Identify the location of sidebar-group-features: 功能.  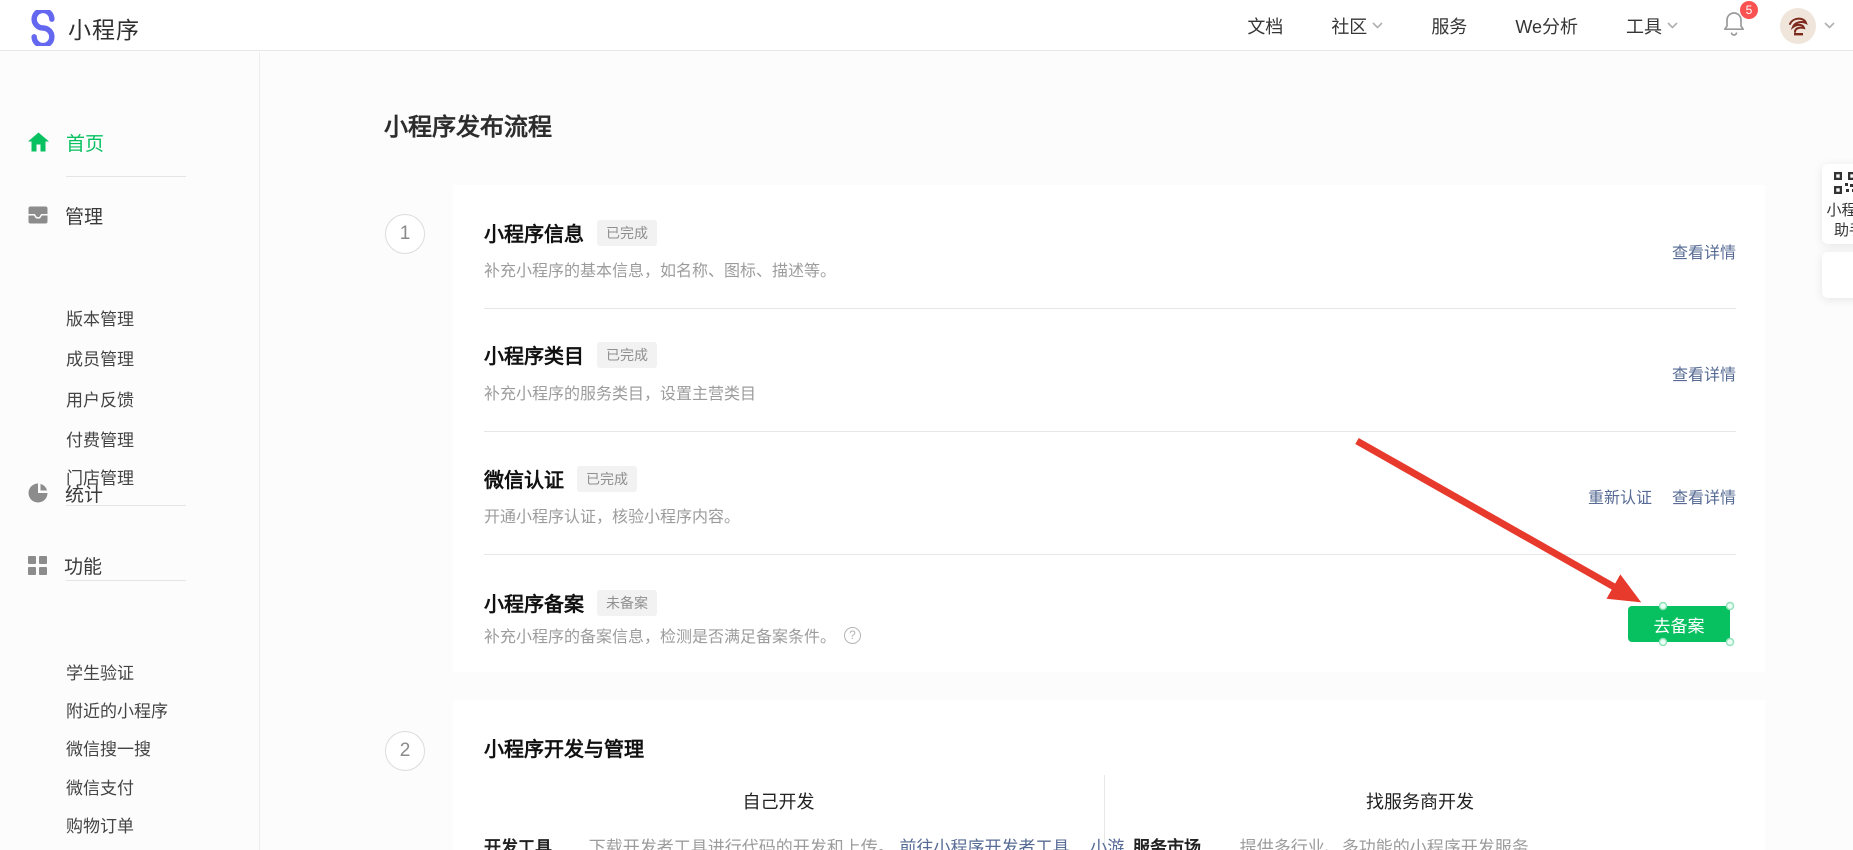
(65, 565).